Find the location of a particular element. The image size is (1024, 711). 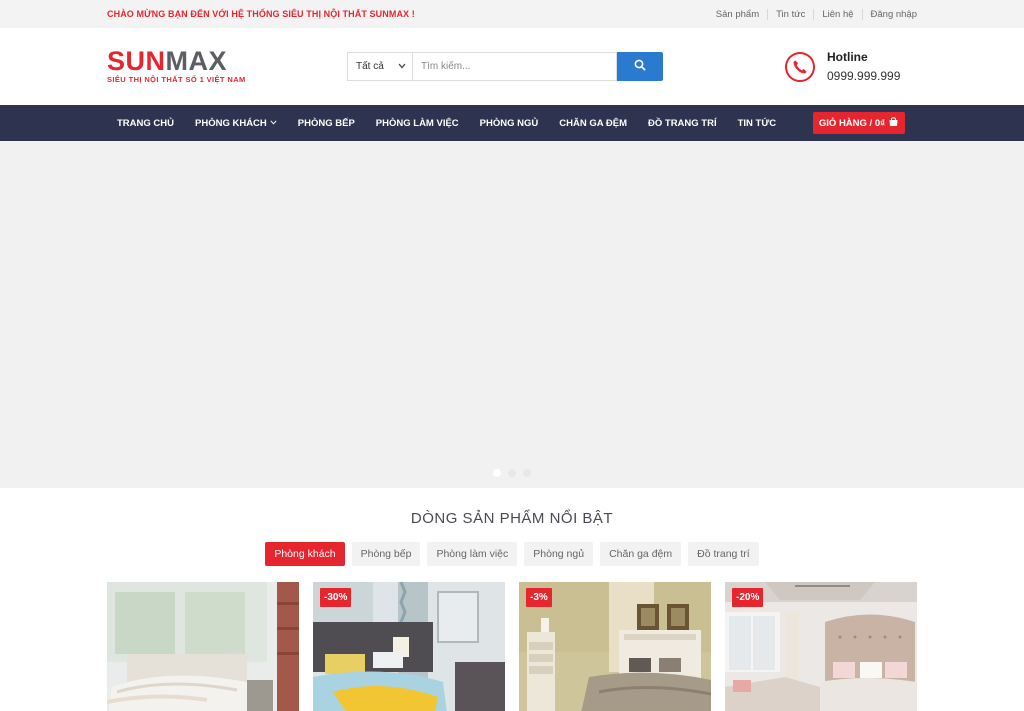

product-card is located at coordinates (203, 646).